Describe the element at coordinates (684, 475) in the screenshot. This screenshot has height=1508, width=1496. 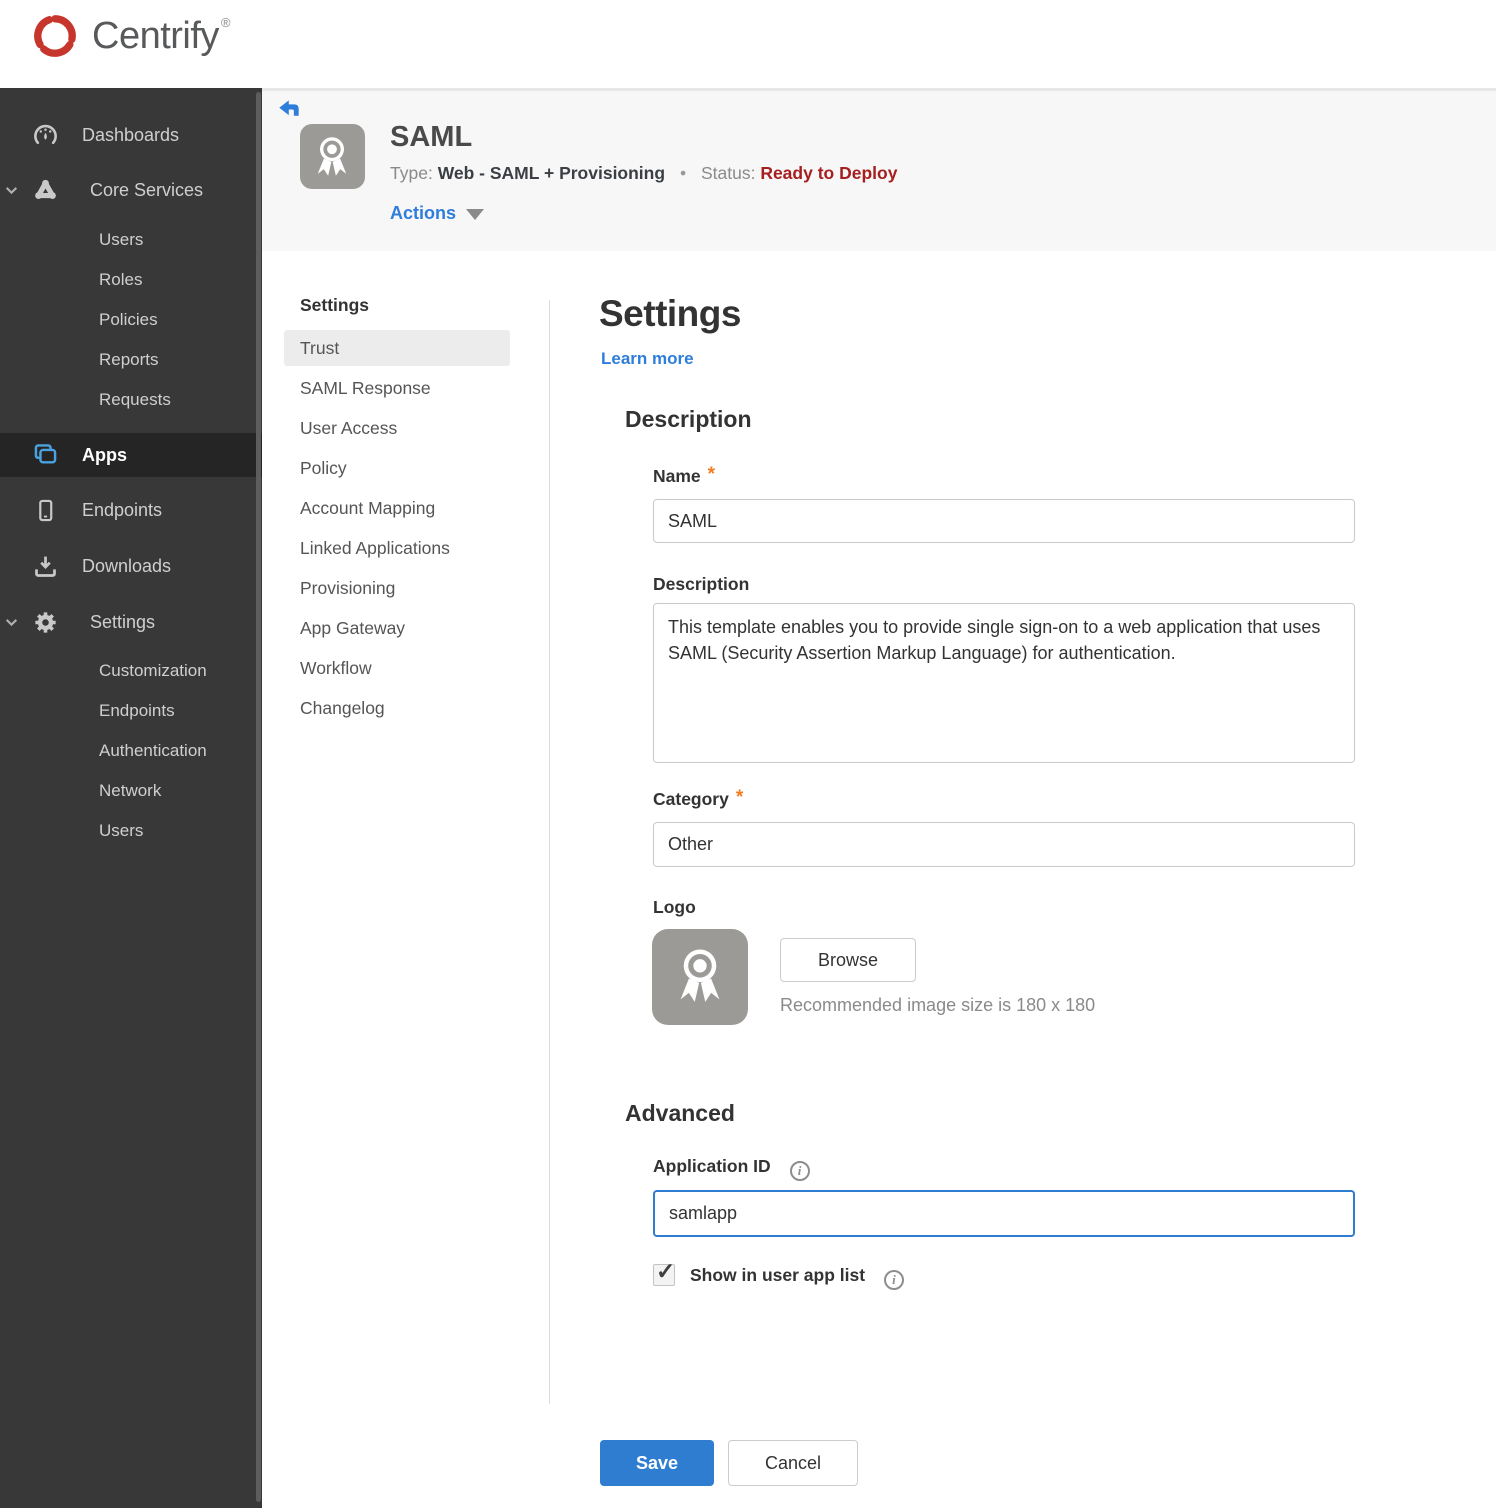
I see `name-label: Name *` at that location.